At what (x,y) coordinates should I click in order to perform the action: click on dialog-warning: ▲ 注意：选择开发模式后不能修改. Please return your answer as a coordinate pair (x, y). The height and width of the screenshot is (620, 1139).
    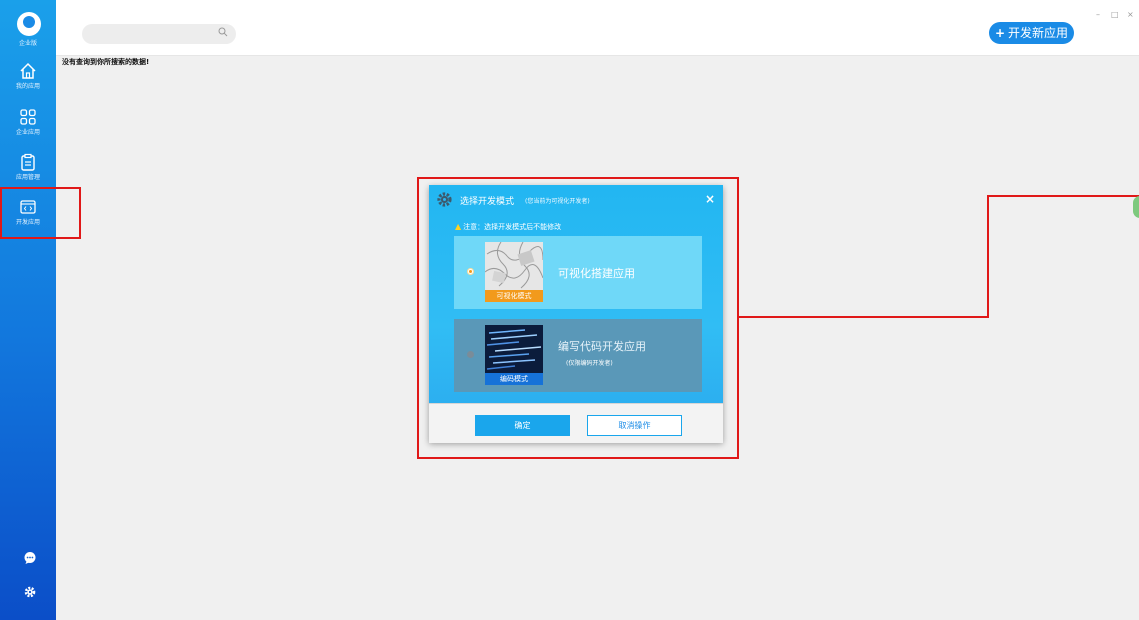
    Looking at the image, I should click on (508, 227).